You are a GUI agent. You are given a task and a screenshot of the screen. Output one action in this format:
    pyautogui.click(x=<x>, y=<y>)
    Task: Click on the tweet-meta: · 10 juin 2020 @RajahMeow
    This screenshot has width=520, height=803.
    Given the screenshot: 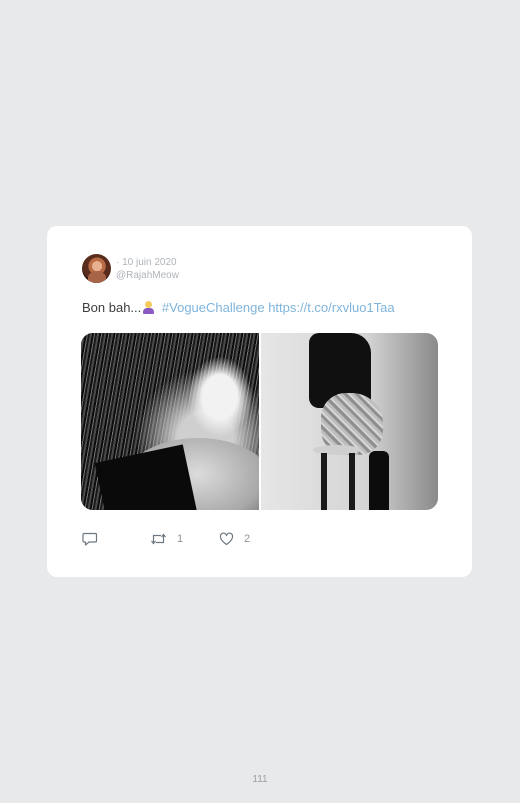 What is the action you would take?
    pyautogui.click(x=216, y=269)
    